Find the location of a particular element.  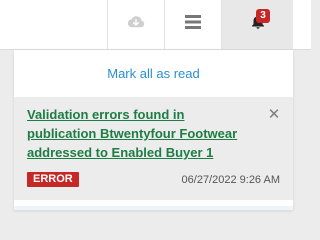

list-view-icon is located at coordinates (193, 24).